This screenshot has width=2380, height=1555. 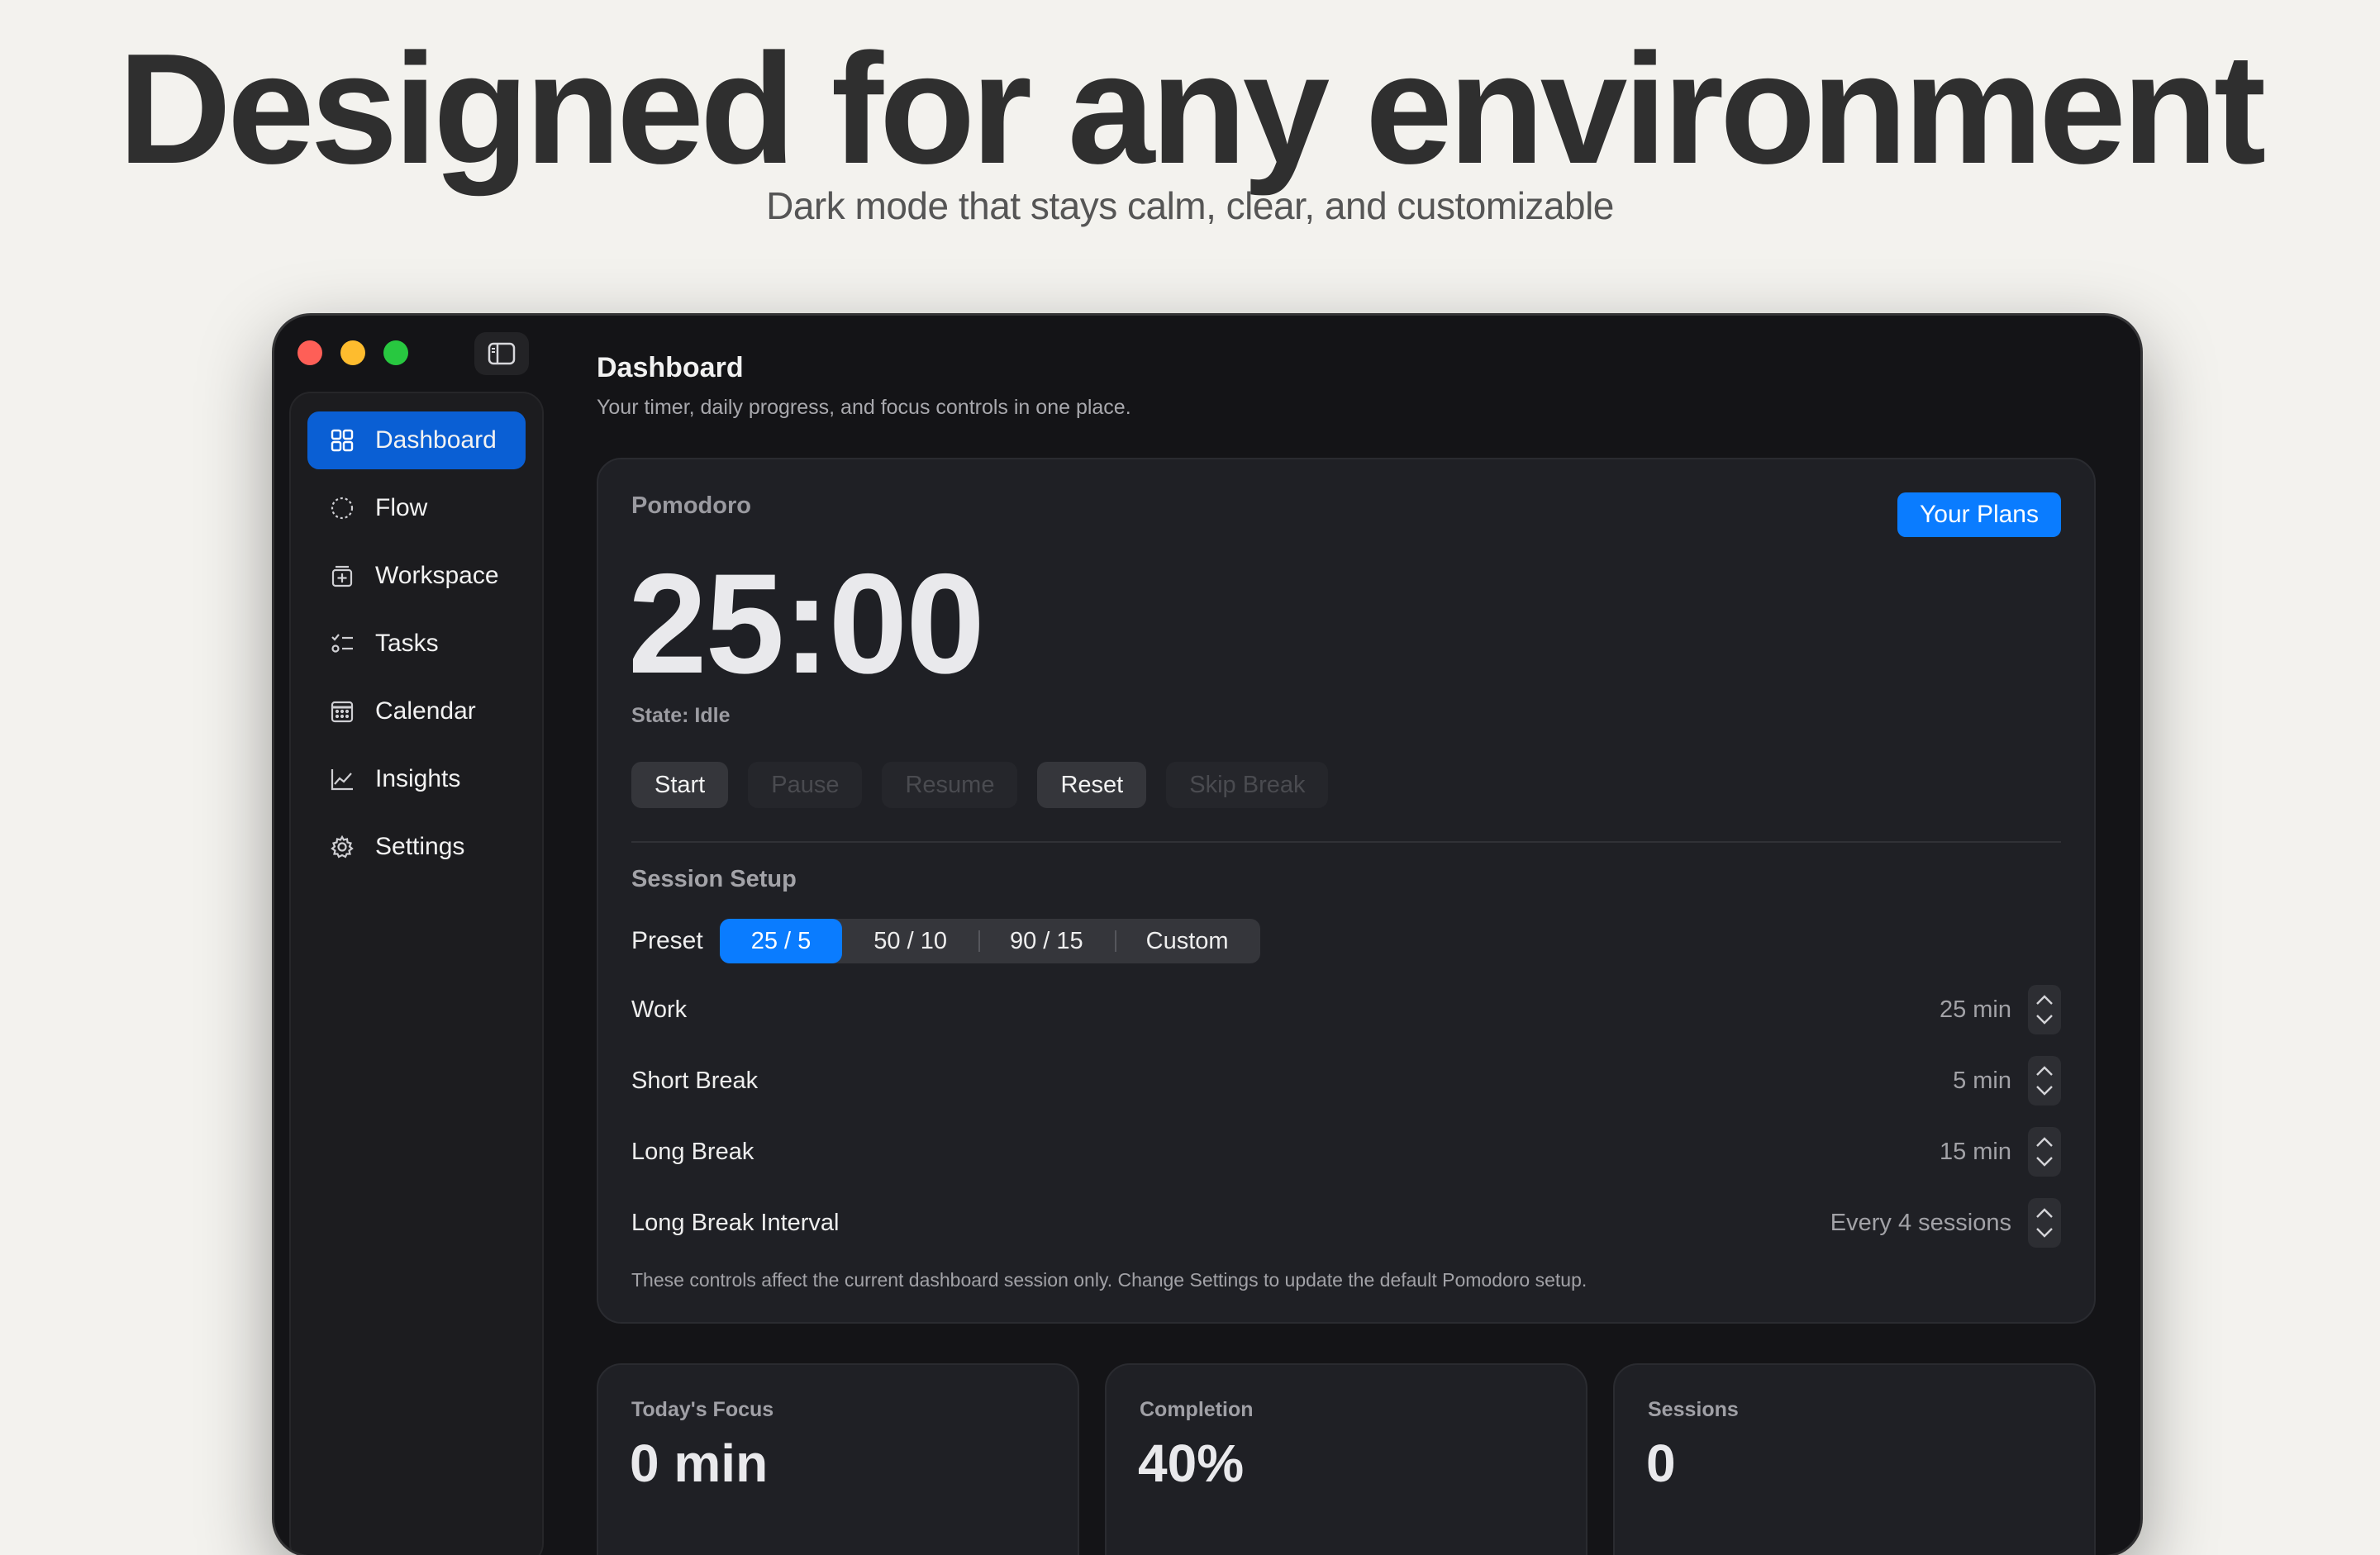 What do you see at coordinates (735, 1222) in the screenshot?
I see `setting-label: Long Break Interval` at bounding box center [735, 1222].